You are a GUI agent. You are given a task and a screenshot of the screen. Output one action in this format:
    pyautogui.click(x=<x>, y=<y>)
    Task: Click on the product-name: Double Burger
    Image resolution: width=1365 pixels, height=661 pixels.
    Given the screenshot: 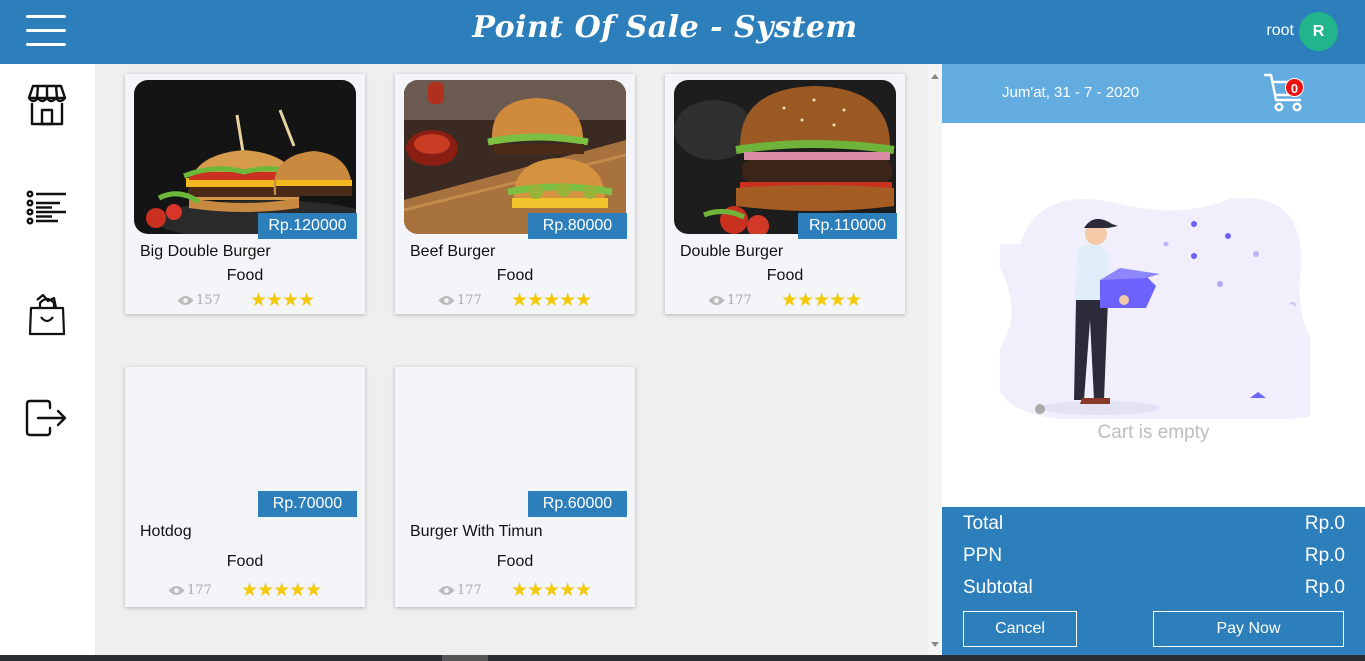 What is the action you would take?
    pyautogui.click(x=732, y=251)
    